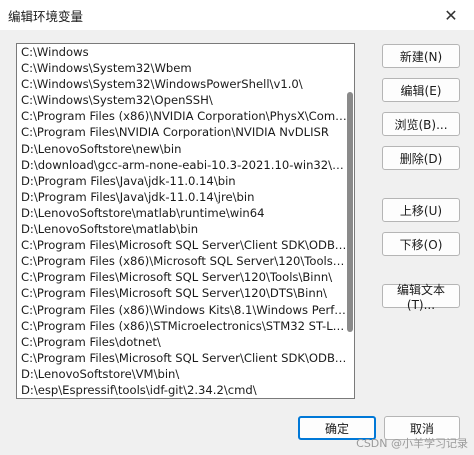 This screenshot has height=455, width=474. What do you see at coordinates (421, 244) in the screenshot?
I see `move-down-button: 下移(O)` at bounding box center [421, 244].